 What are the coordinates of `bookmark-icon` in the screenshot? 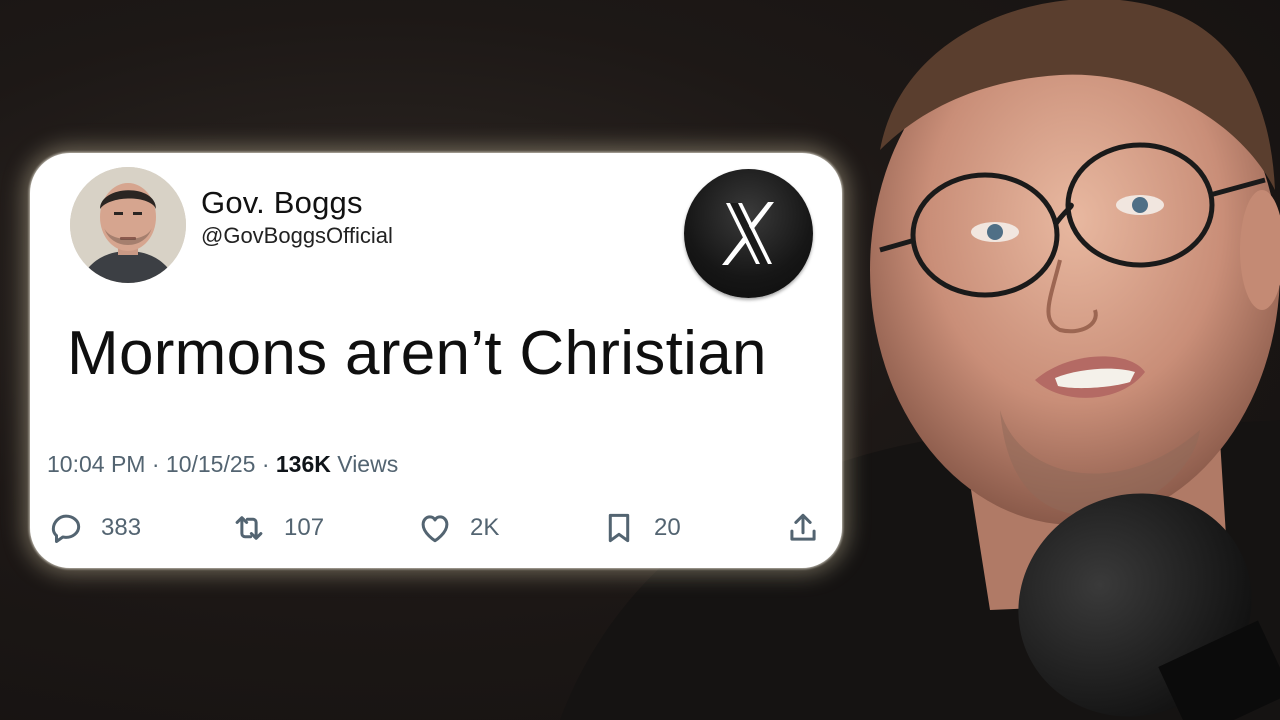 It's located at (619, 528).